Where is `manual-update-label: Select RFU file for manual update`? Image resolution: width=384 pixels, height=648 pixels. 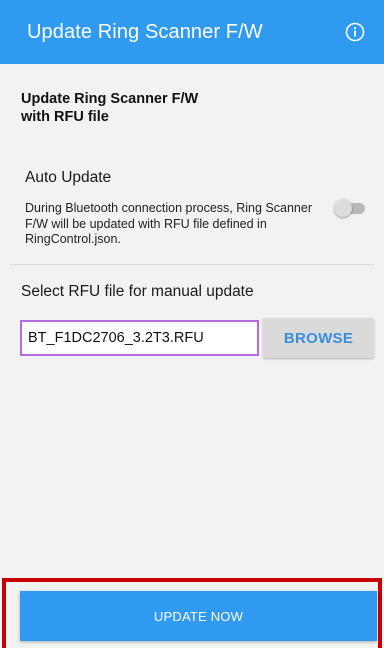 manual-update-label: Select RFU file for manual update is located at coordinates (137, 291).